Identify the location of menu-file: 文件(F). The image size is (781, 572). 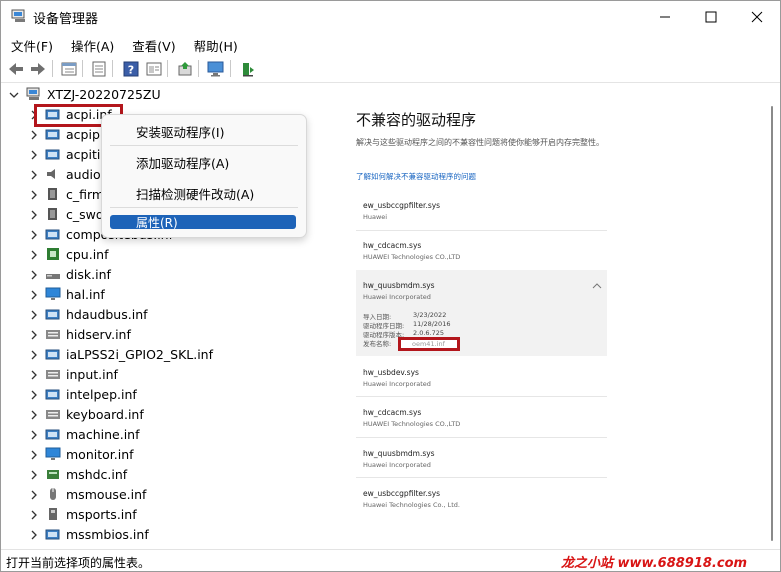
(31, 44).